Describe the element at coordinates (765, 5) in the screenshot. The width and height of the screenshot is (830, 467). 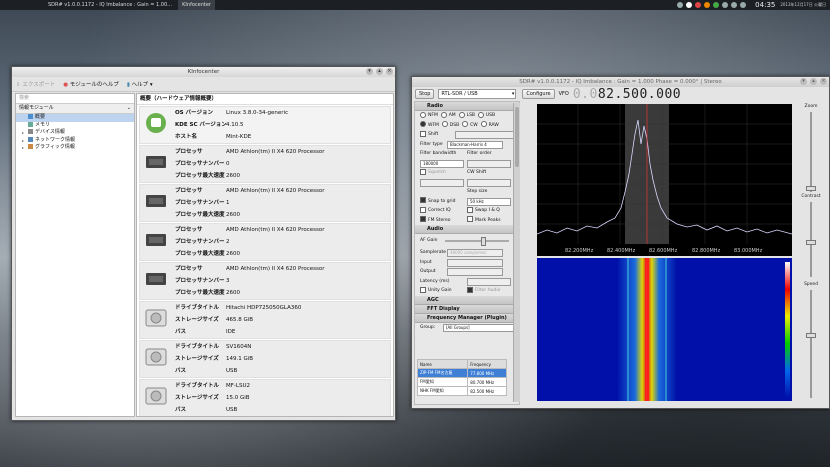
I see `clock: 04:35` at that location.